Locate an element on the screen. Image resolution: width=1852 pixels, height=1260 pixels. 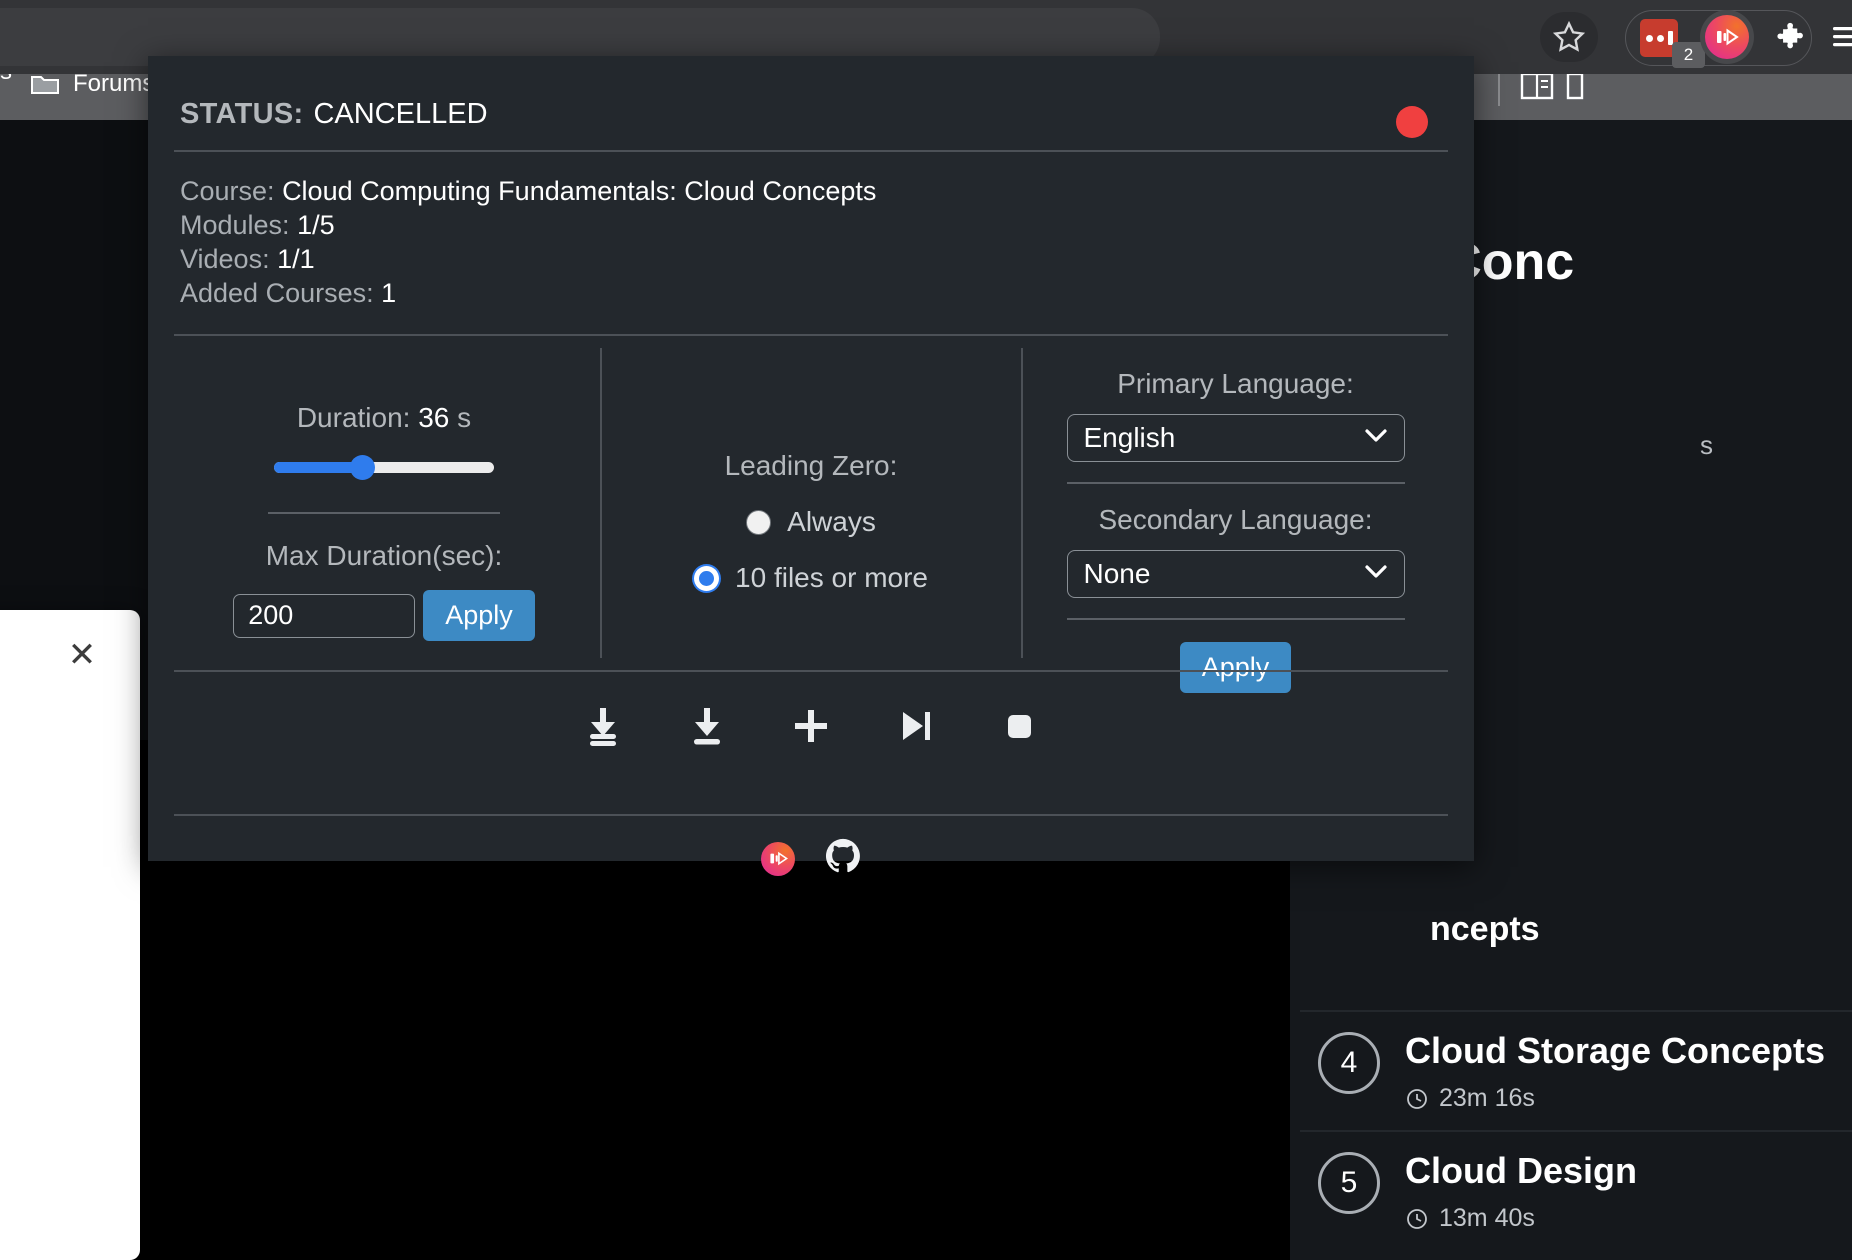
menu-glyph is located at coordinates (1842, 37).